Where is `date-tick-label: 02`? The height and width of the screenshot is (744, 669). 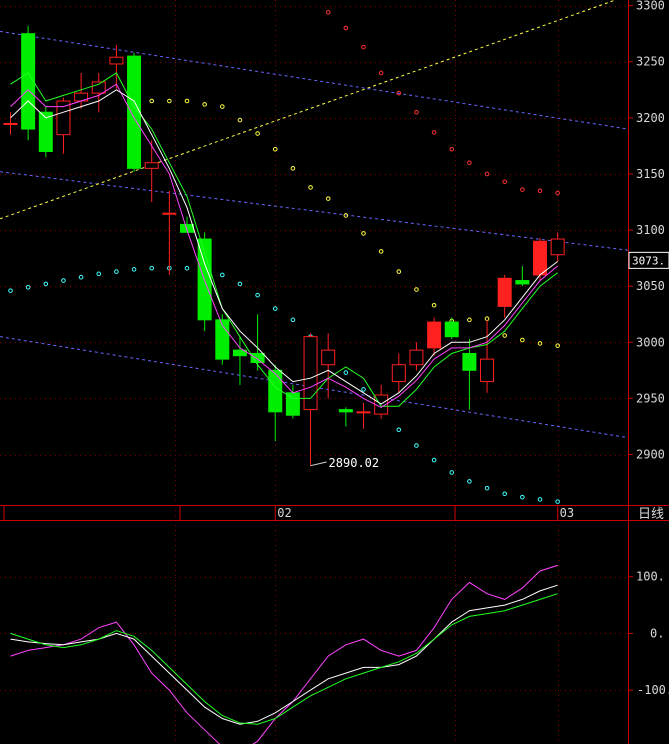
date-tick-label: 02 is located at coordinates (284, 513).